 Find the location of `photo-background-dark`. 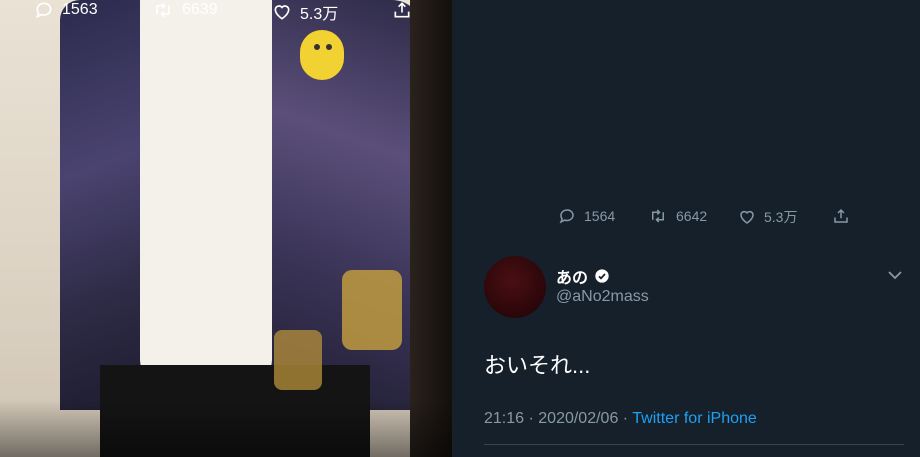

photo-background-dark is located at coordinates (431, 228).